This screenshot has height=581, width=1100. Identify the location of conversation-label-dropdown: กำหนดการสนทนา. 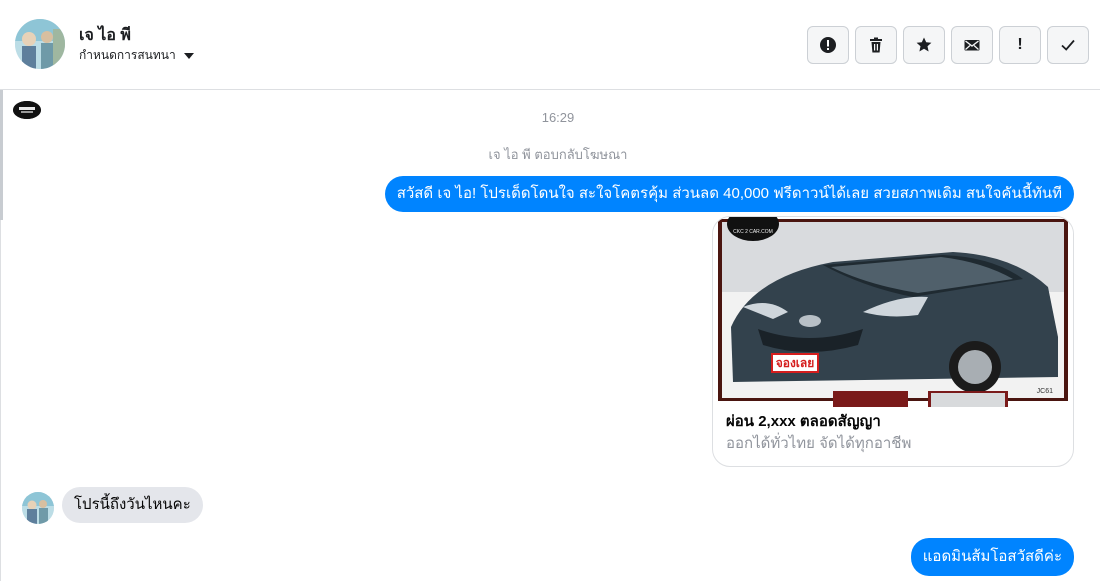
(136, 55).